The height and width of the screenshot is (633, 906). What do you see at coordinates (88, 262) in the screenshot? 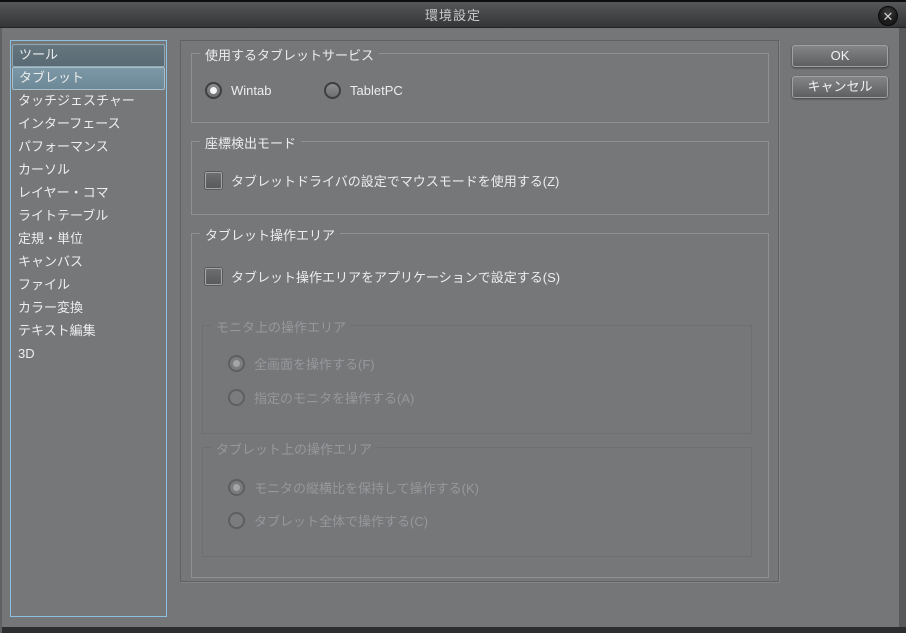
I see `sidebar-item-キャンバス: キャンバス` at bounding box center [88, 262].